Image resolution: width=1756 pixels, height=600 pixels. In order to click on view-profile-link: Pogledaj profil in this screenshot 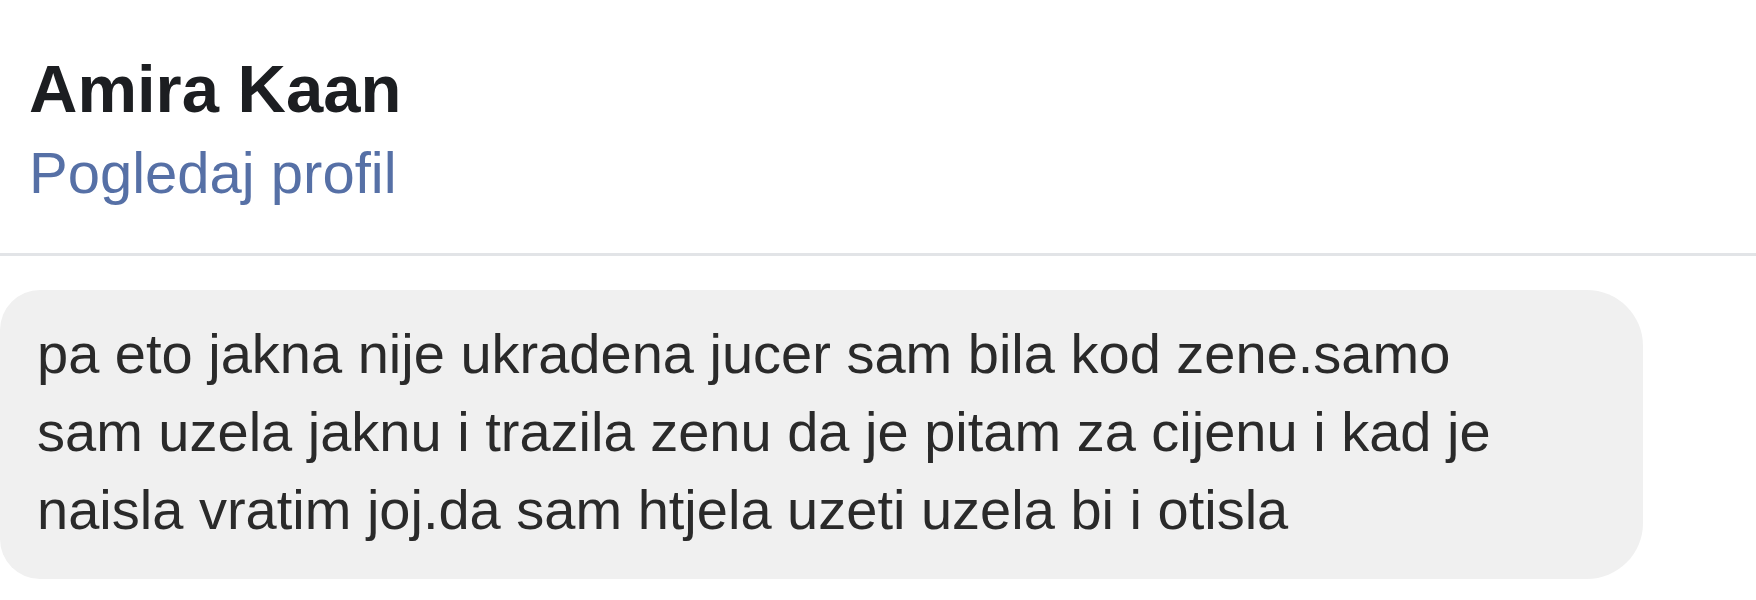, I will do `click(213, 173)`.